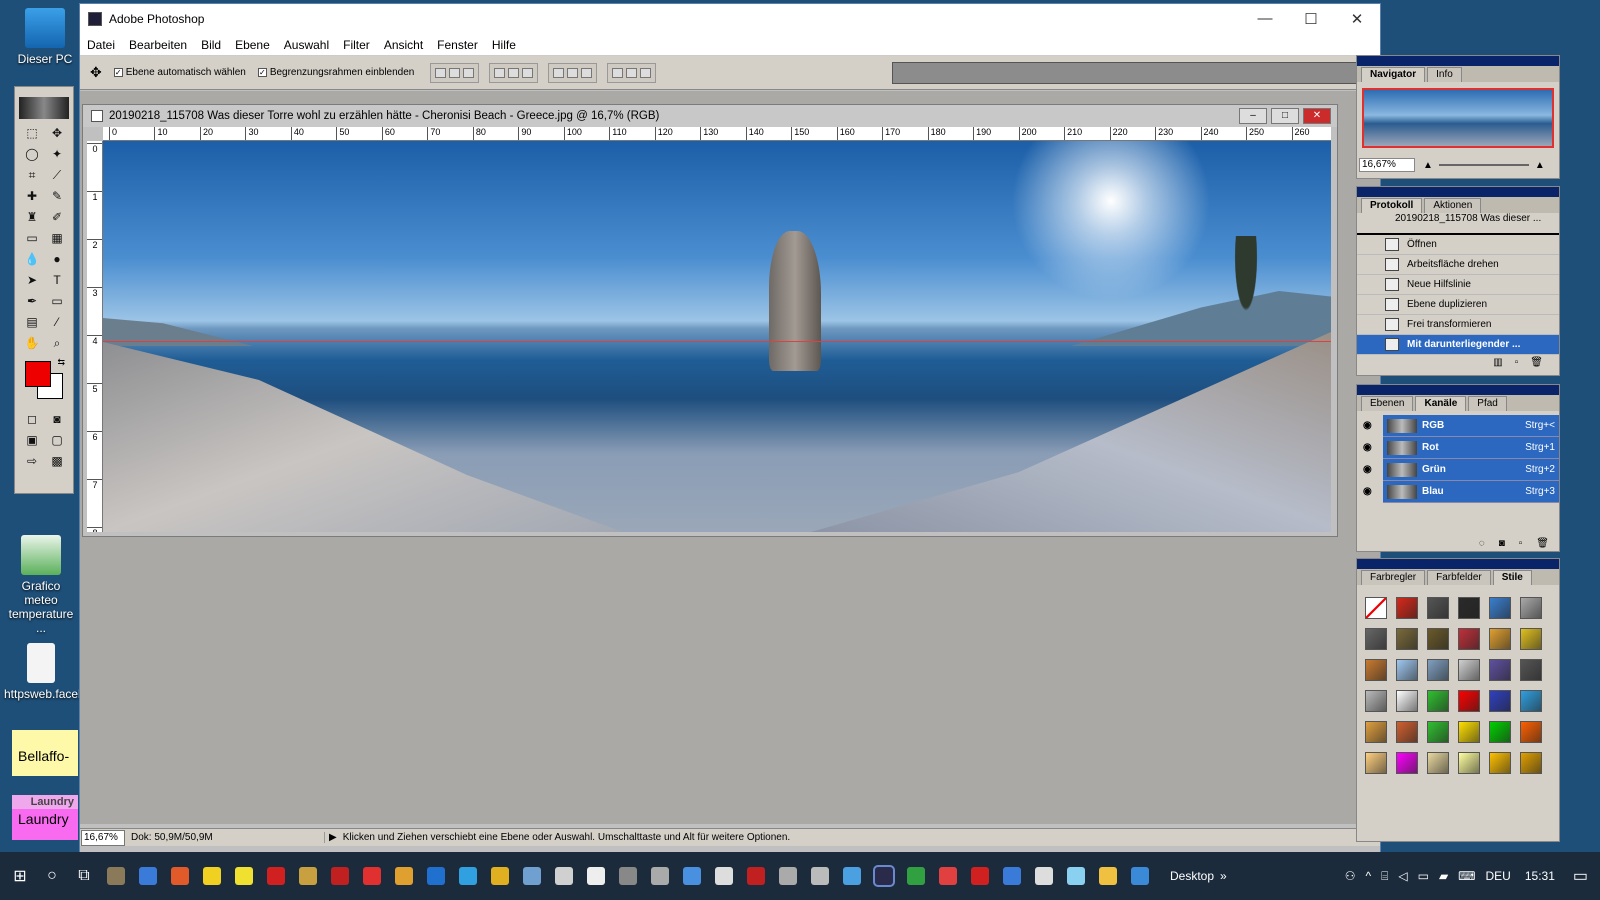 The image size is (1600, 900). I want to click on tab-ebenen: Ebenen, so click(1387, 403).